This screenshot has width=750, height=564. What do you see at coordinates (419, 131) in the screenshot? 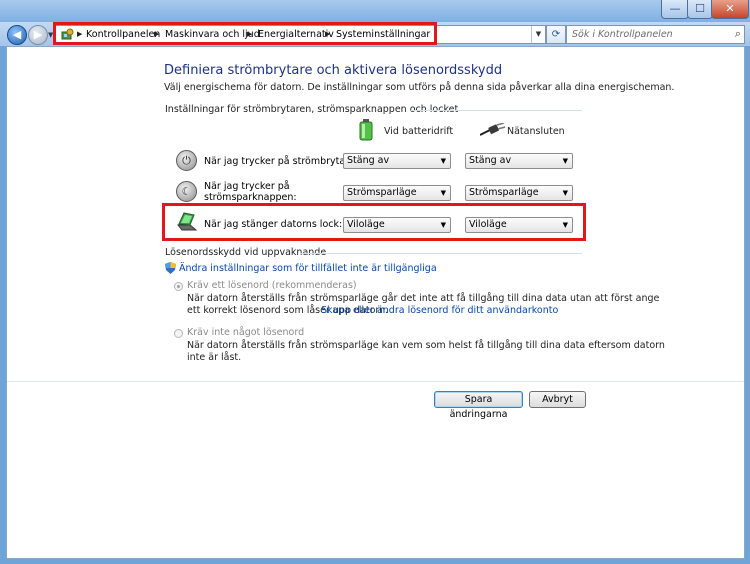
I see `battery-column-label: Vid batteridrift` at bounding box center [419, 131].